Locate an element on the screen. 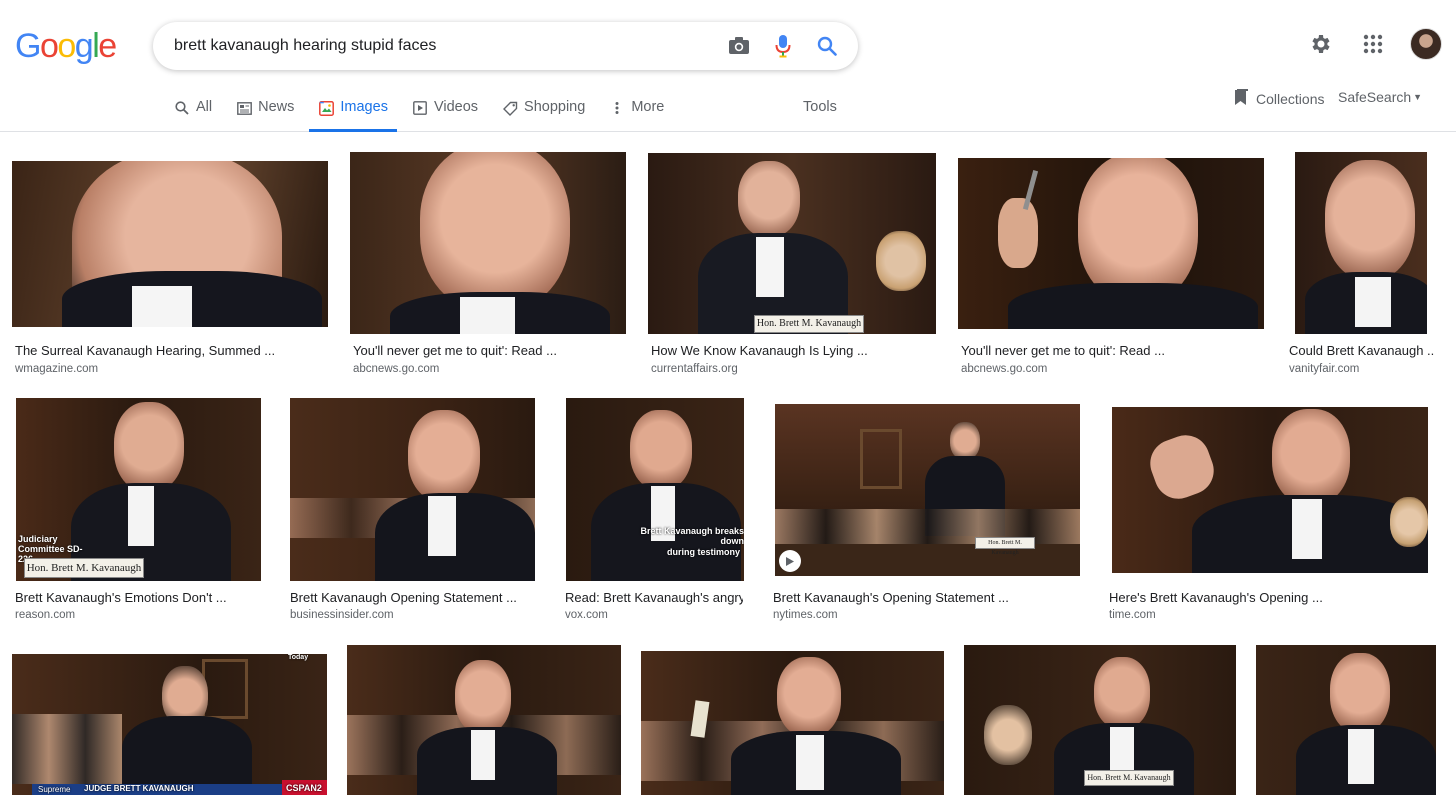  logo-letter: G is located at coordinates (28, 46).